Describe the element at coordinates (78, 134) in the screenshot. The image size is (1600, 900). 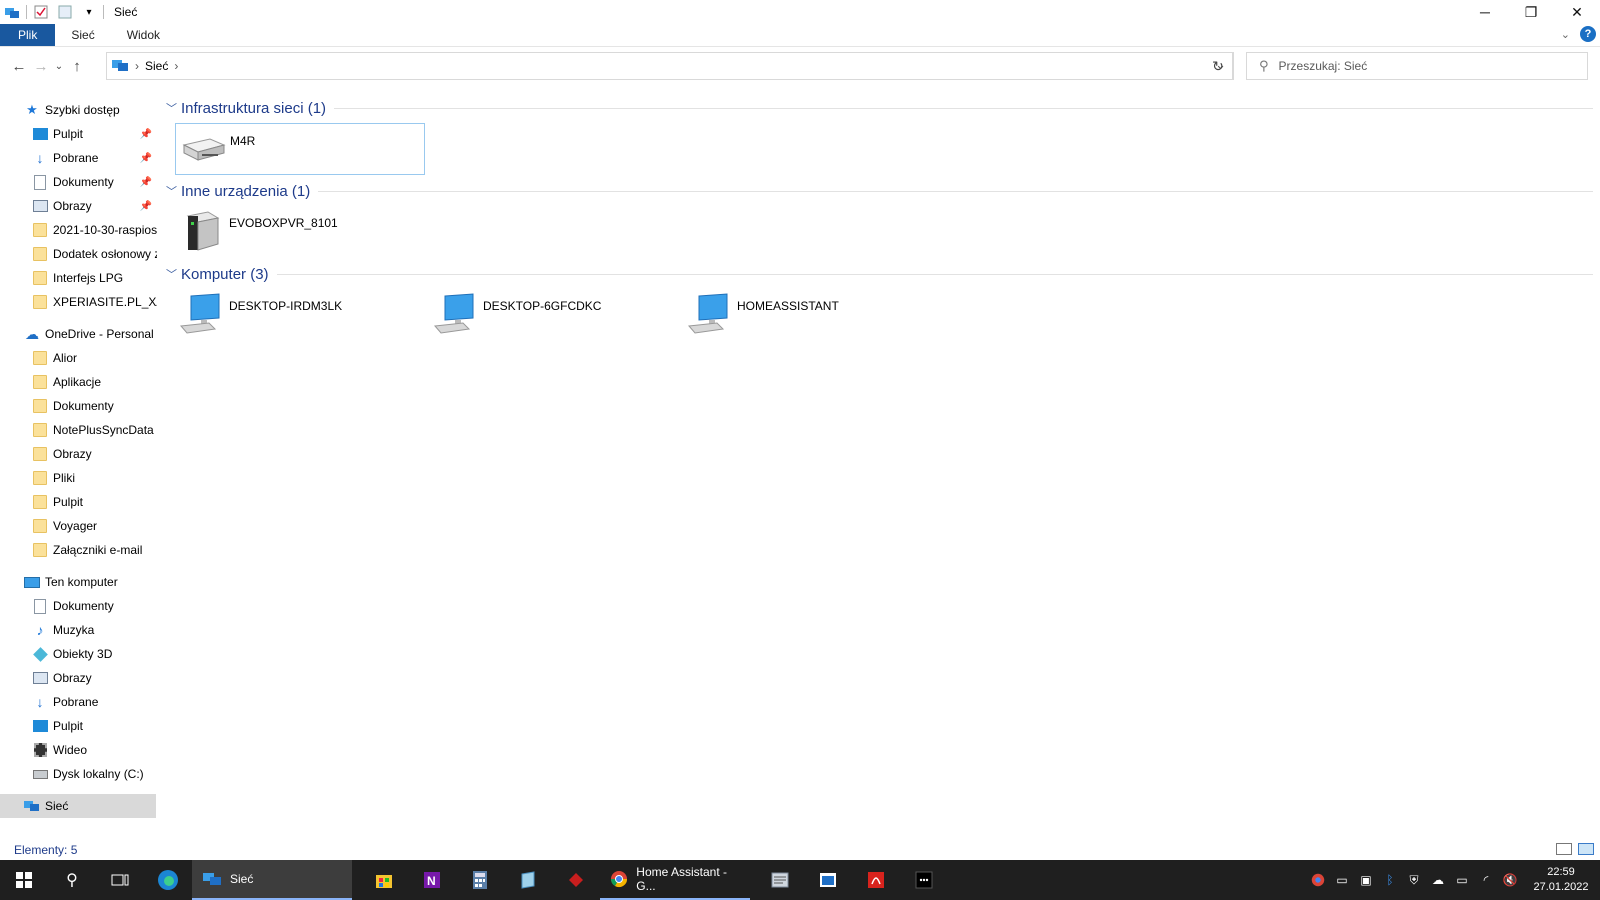
I see `sidebar-item-desktop: Pulpit 📌` at that location.